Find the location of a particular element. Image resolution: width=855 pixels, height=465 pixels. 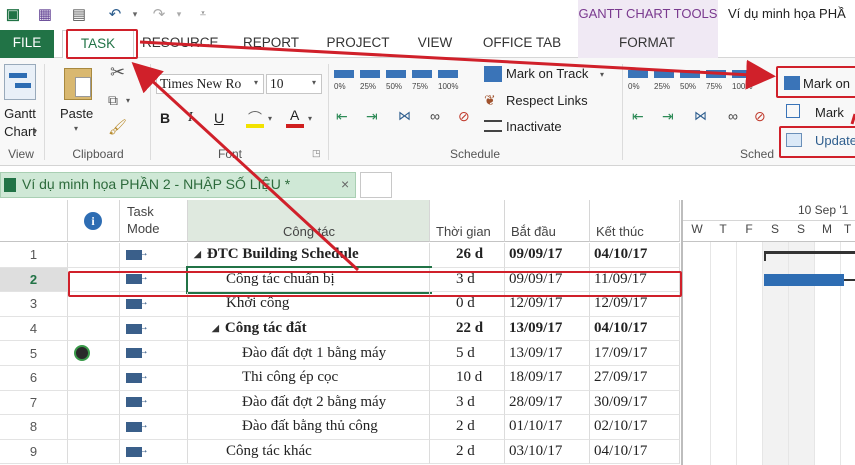

arrow-to-mark-on-track is located at coordinates (457, 65).